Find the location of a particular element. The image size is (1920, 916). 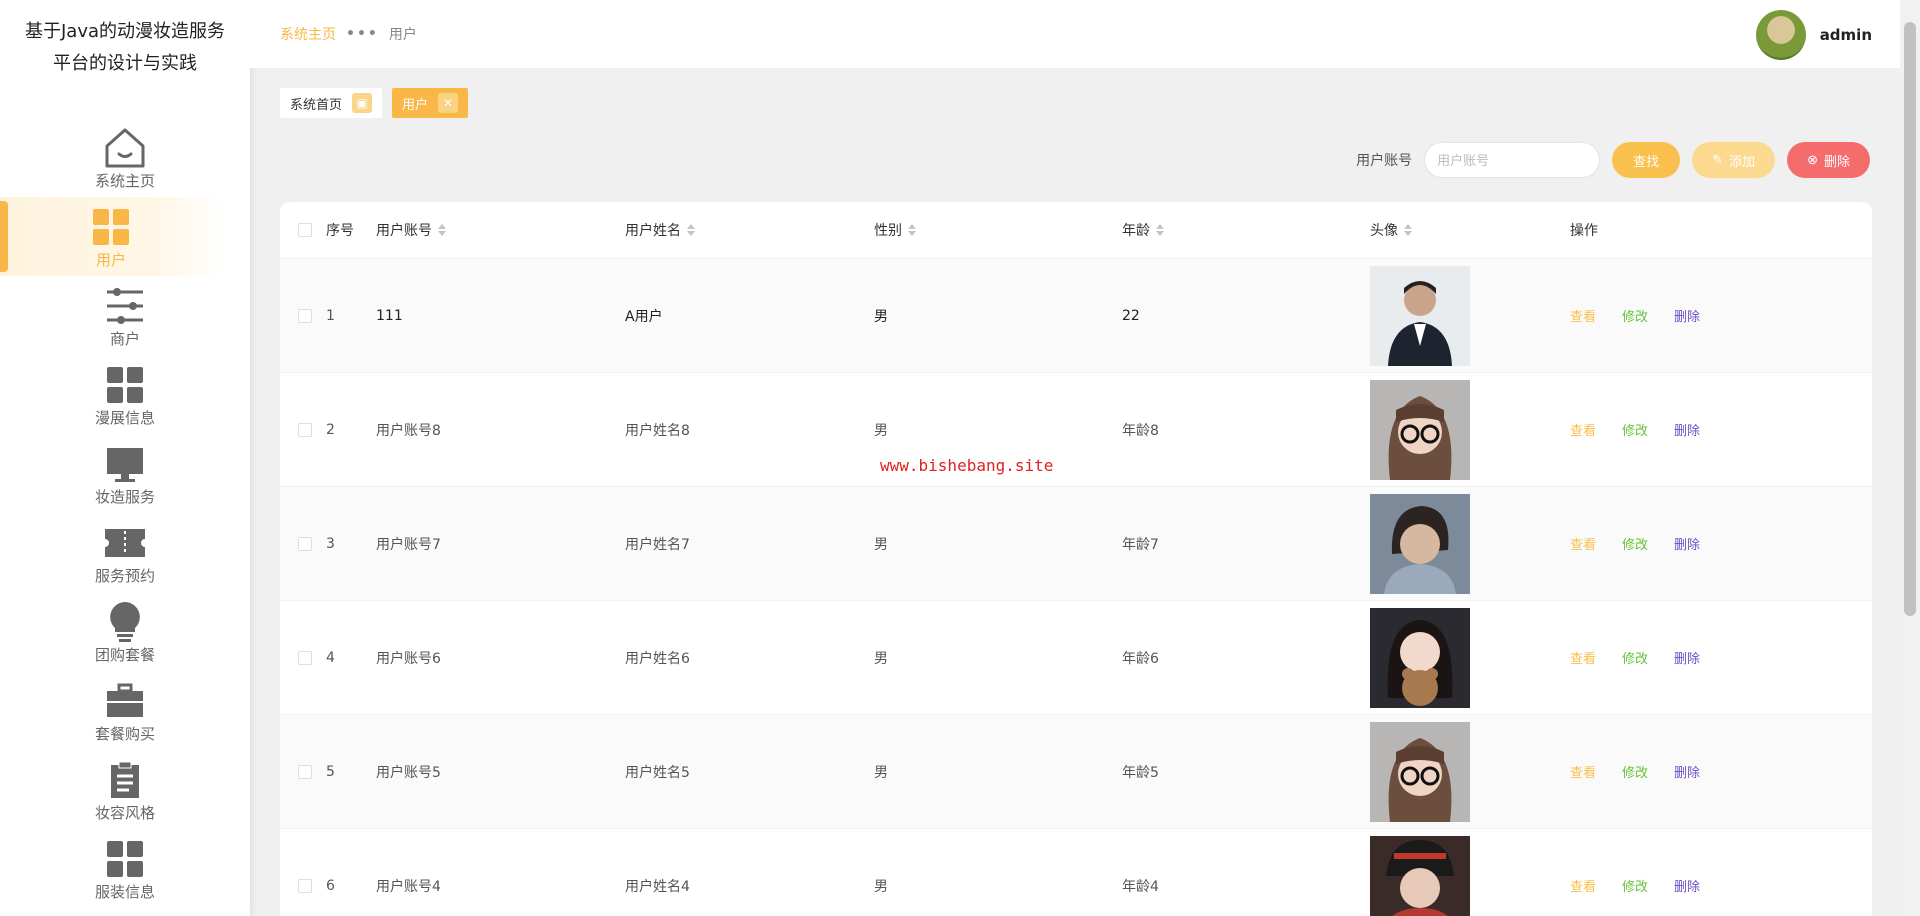

close-circle-icon: ⊗ is located at coordinates (1812, 159).